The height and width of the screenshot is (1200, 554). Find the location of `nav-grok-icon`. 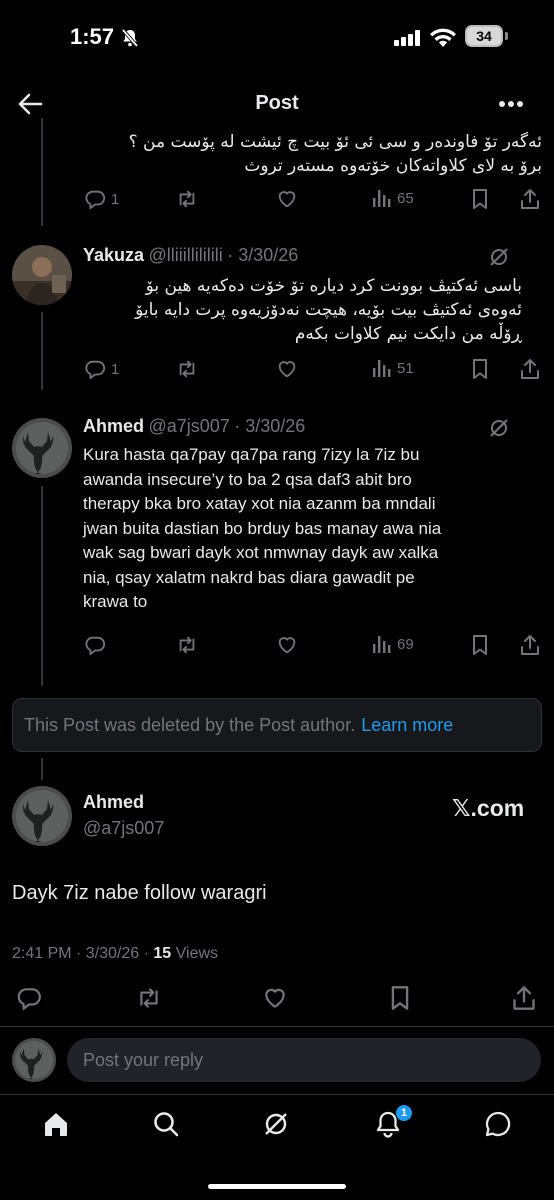

nav-grok-icon is located at coordinates (276, 1124).